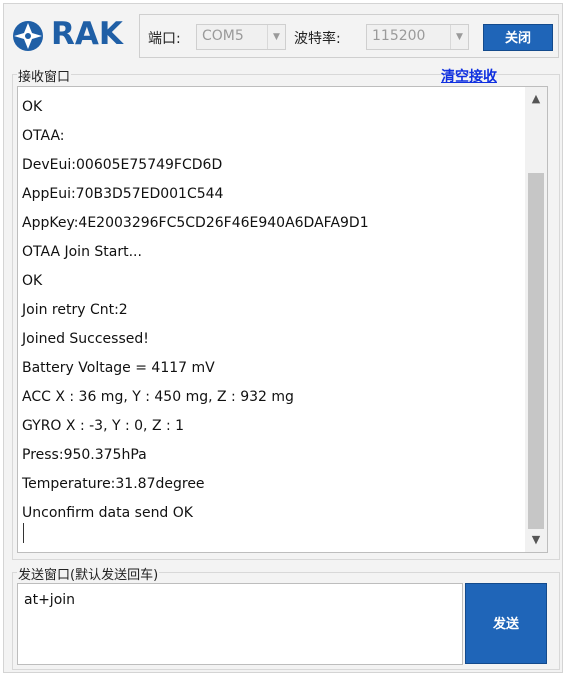 Image resolution: width=568 pixels, height=680 pixels. I want to click on baud-label: 波特率:, so click(317, 39).